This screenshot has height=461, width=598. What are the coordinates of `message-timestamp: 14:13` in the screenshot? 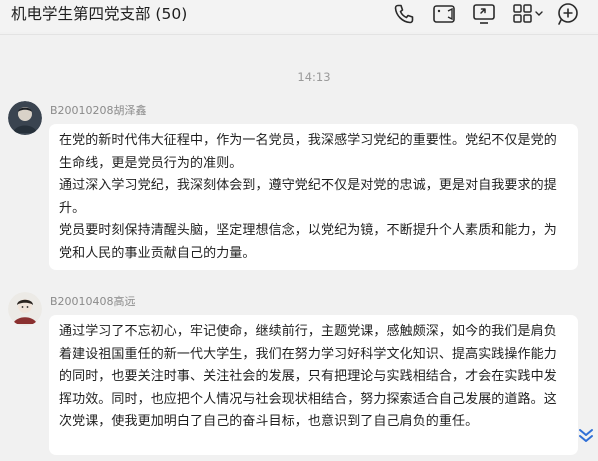 It's located at (314, 77).